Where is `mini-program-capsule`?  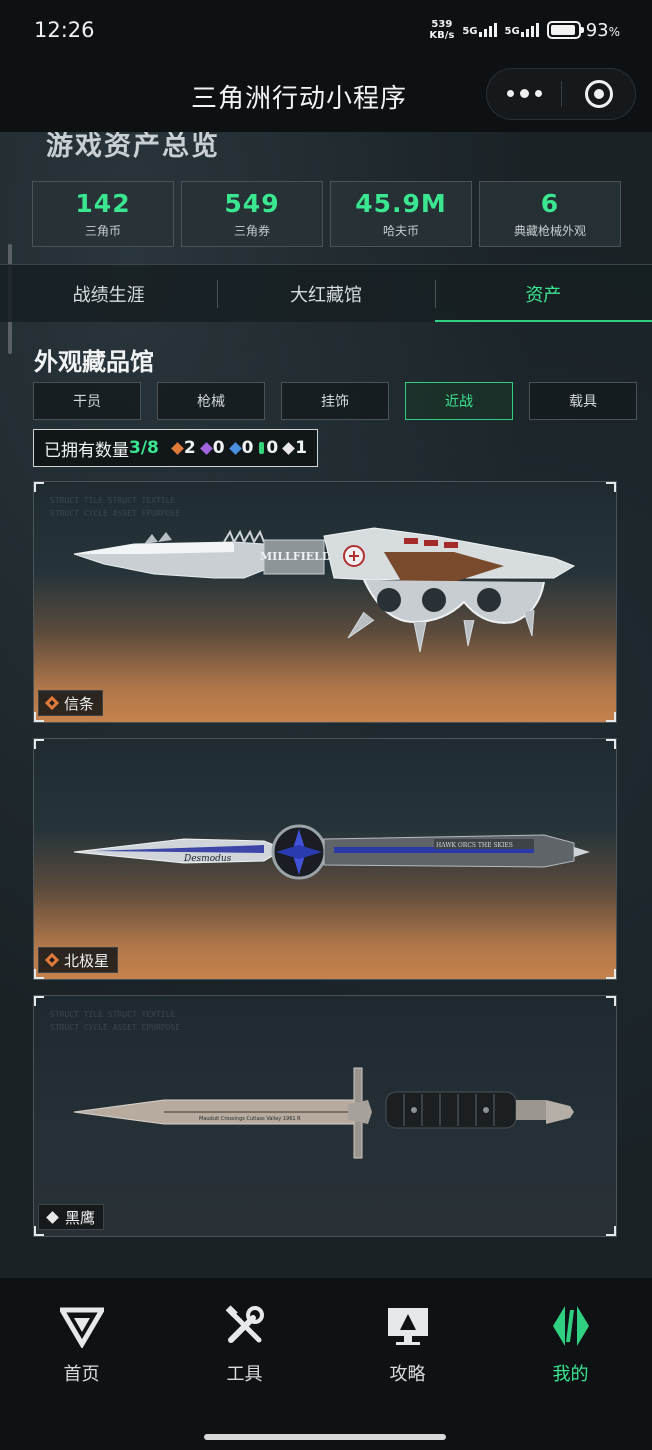
mini-program-capsule is located at coordinates (561, 94).